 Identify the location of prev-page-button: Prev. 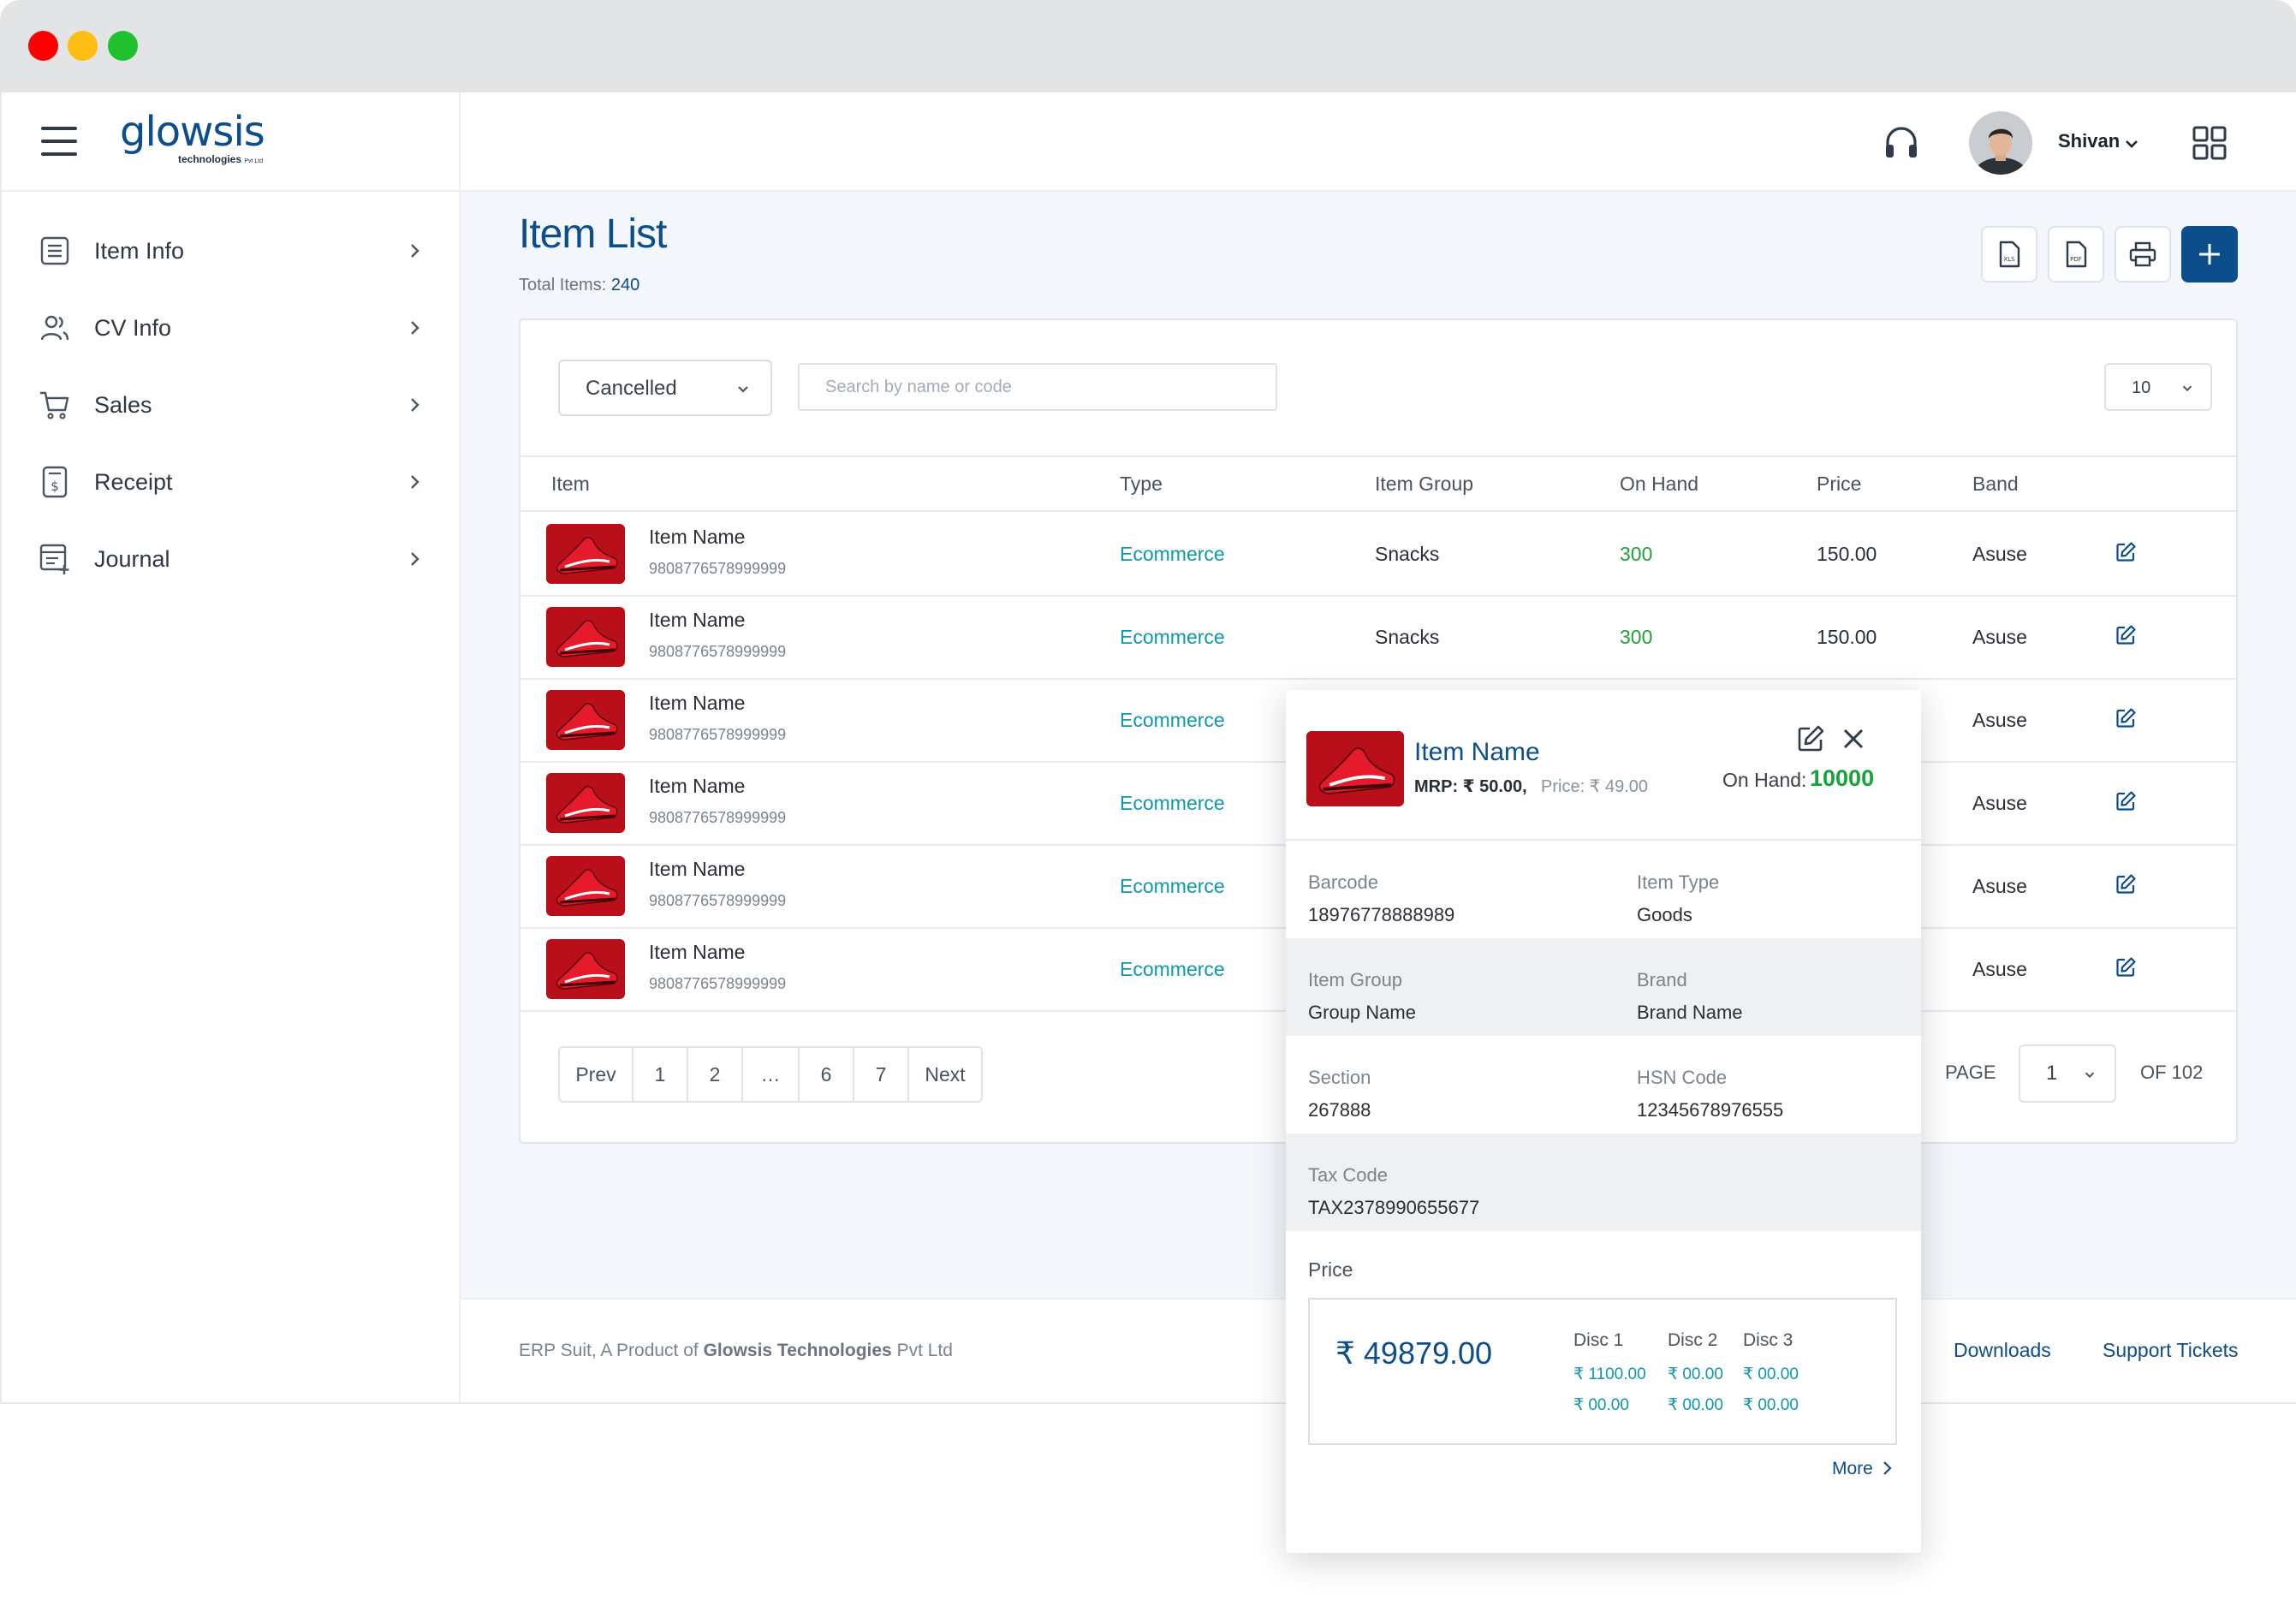
(596, 1074).